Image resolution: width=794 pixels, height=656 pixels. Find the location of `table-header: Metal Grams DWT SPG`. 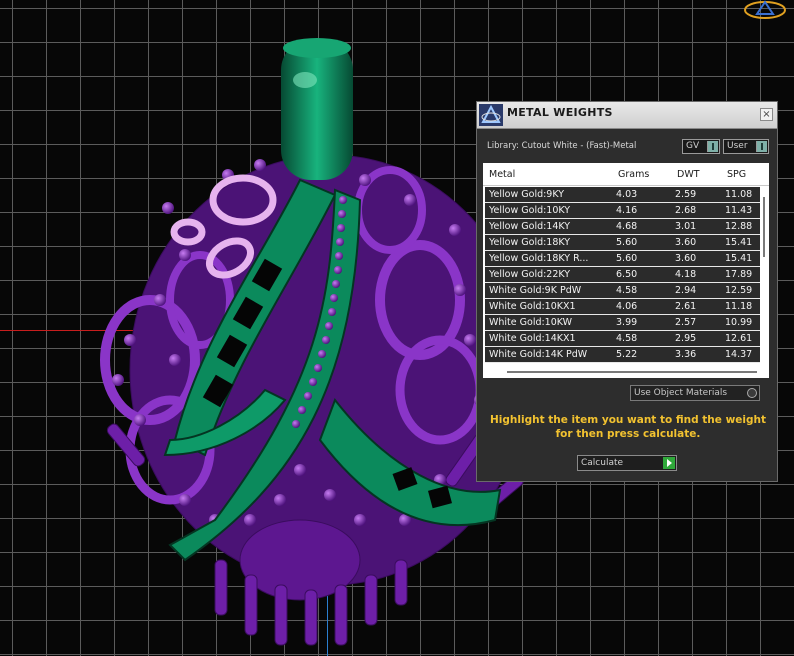

table-header: Metal Grams DWT SPG is located at coordinates (626, 174).